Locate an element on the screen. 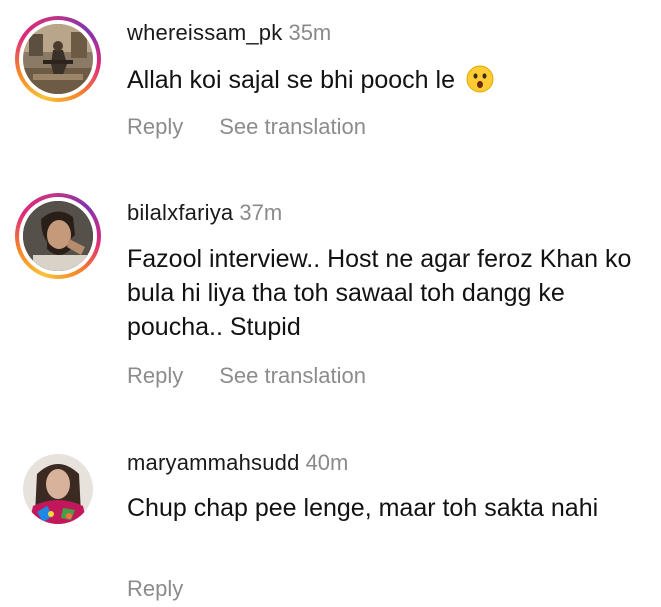 The height and width of the screenshot is (607, 661). comment-header: whereissam_pk 35m is located at coordinates (229, 33).